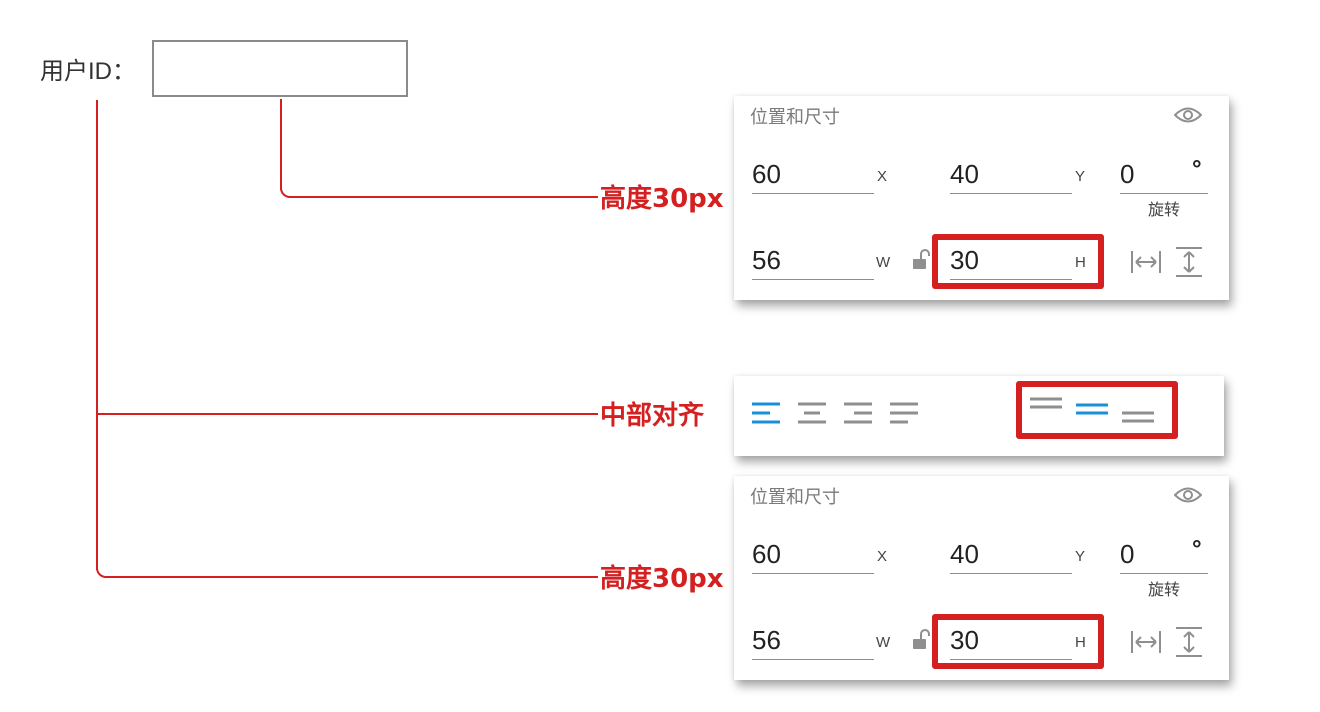  Describe the element at coordinates (280, 68) in the screenshot. I see `user-id-input` at that location.